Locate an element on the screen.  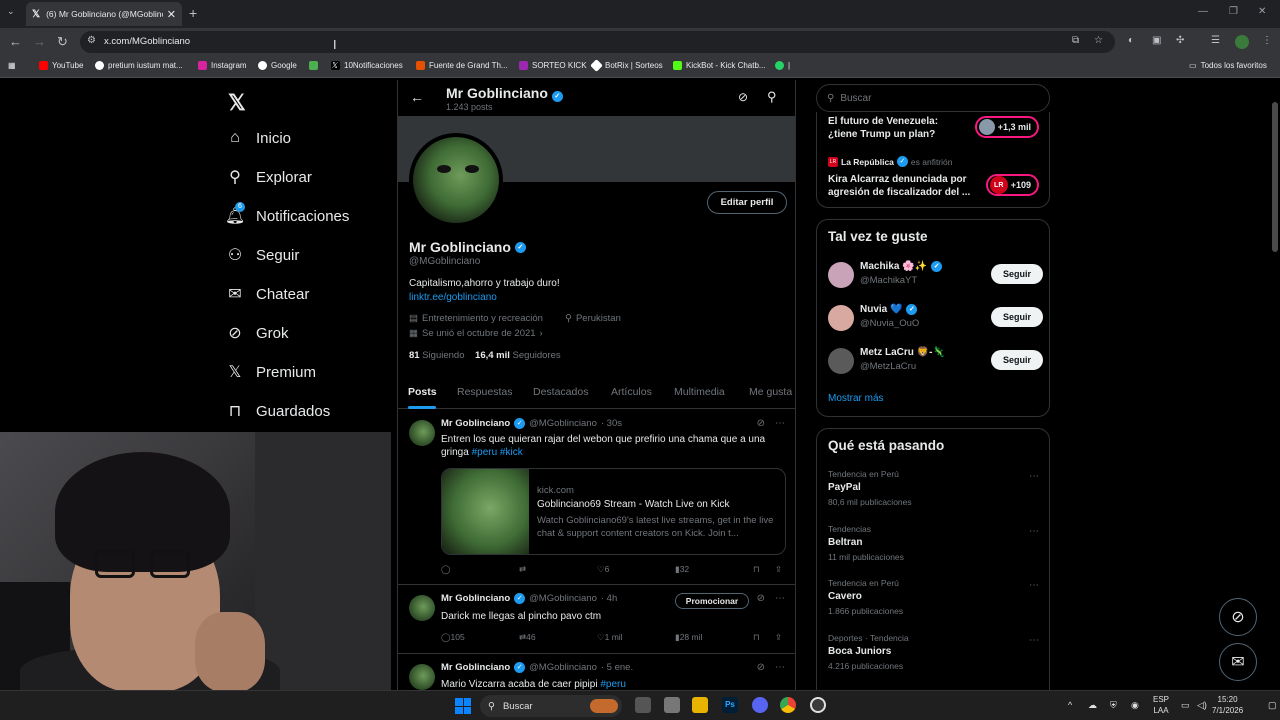
network-icon: ▭ is located at coordinates (1185, 705).